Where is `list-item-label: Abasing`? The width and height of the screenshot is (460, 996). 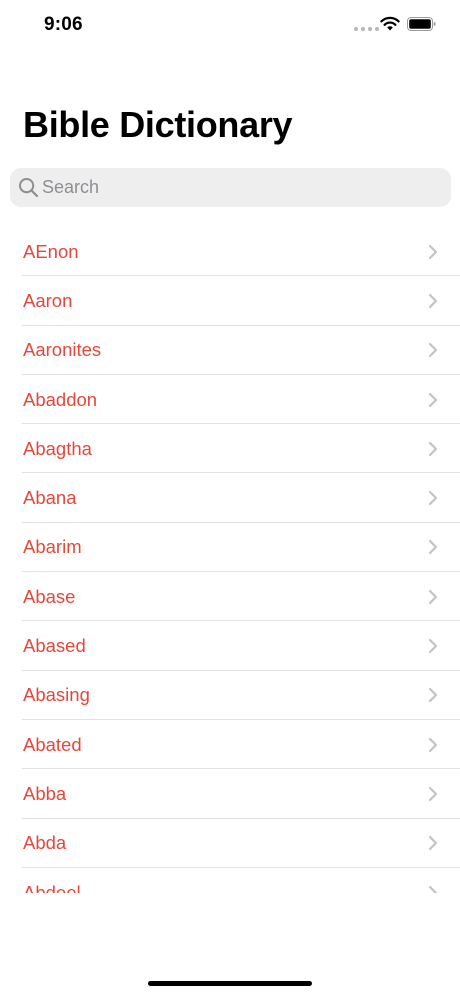
list-item-label: Abasing is located at coordinates (56, 695).